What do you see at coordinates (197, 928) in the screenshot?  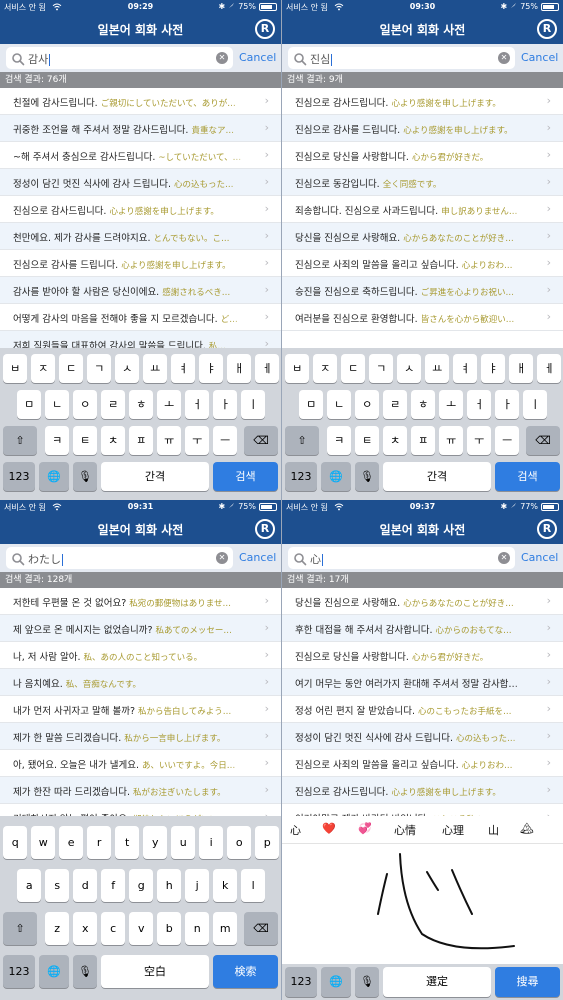 I see `key-n: n` at bounding box center [197, 928].